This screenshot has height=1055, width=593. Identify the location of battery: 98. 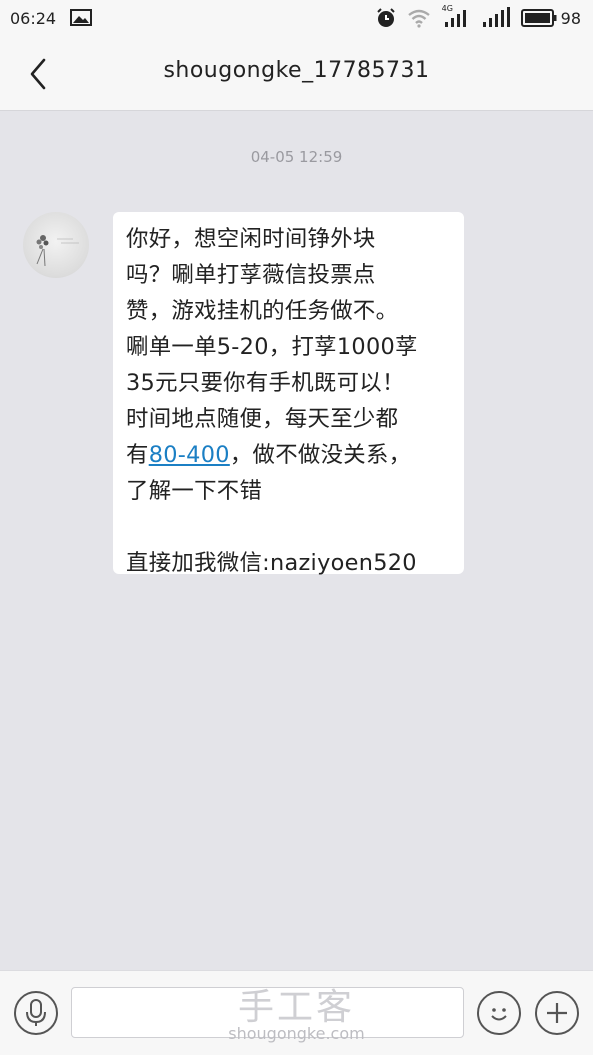
(550, 18).